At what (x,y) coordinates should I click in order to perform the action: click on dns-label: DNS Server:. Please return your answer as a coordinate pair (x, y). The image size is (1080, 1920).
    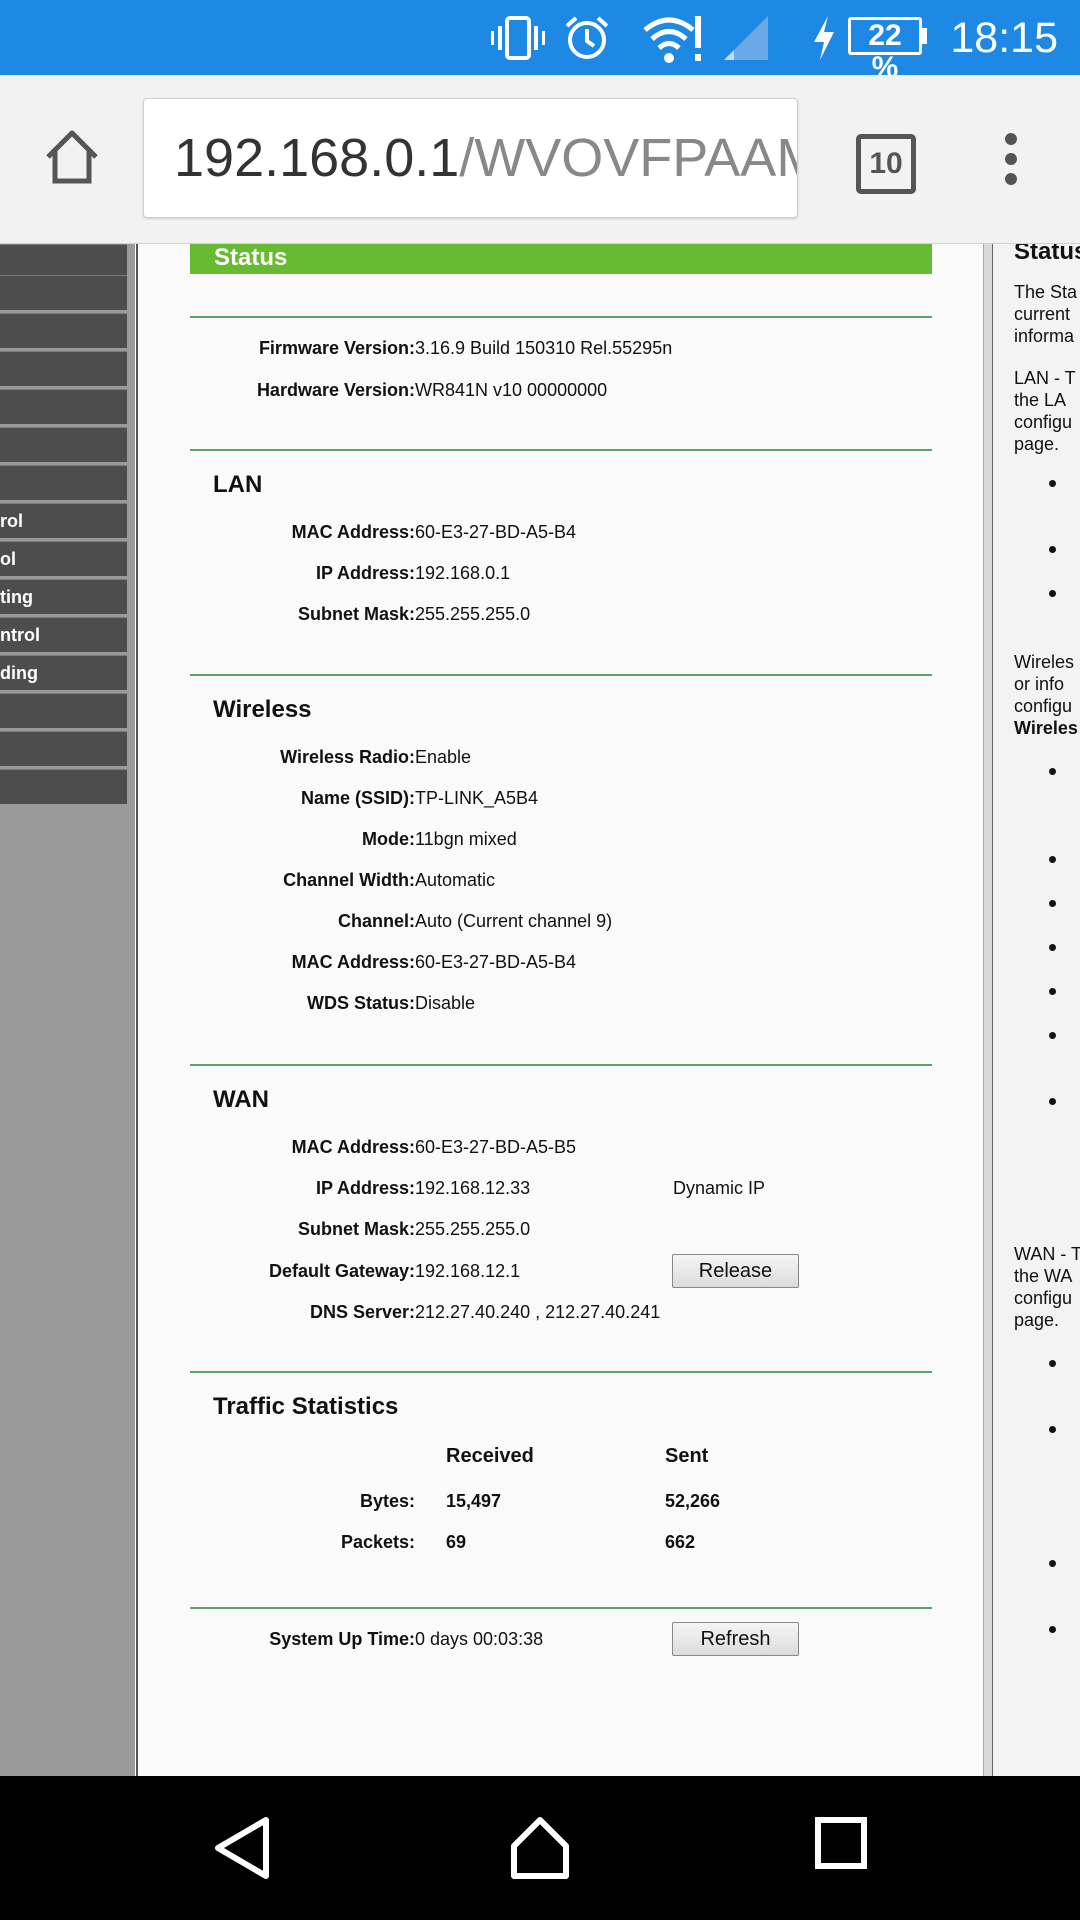
    Looking at the image, I should click on (362, 1312).